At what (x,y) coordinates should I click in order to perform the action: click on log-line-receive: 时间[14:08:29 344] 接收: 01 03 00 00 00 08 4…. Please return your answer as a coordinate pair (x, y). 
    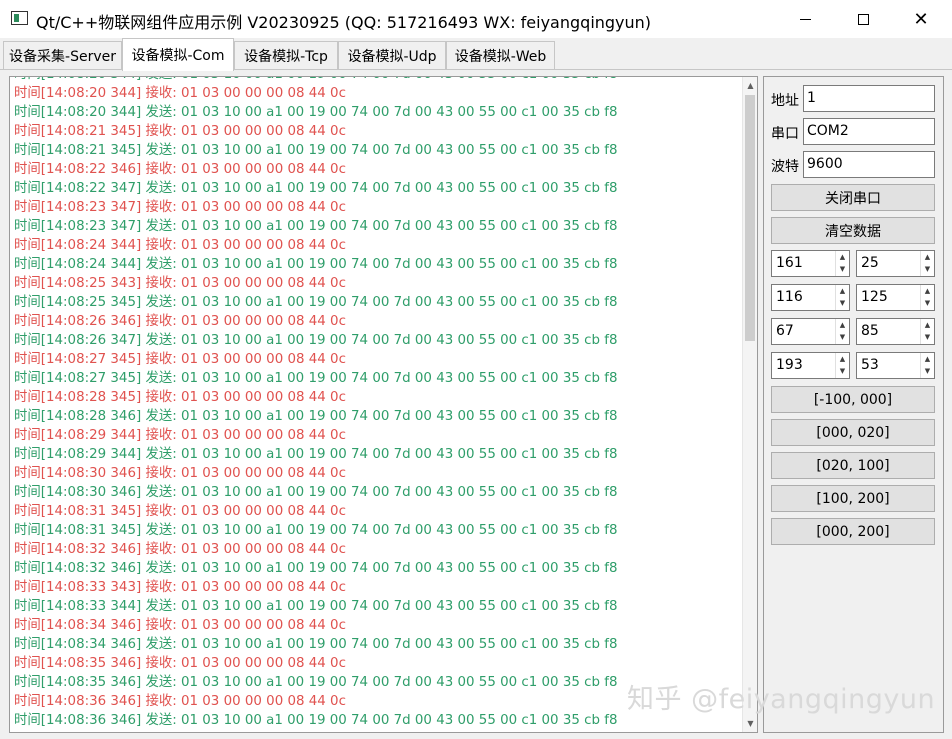
    Looking at the image, I should click on (180, 435).